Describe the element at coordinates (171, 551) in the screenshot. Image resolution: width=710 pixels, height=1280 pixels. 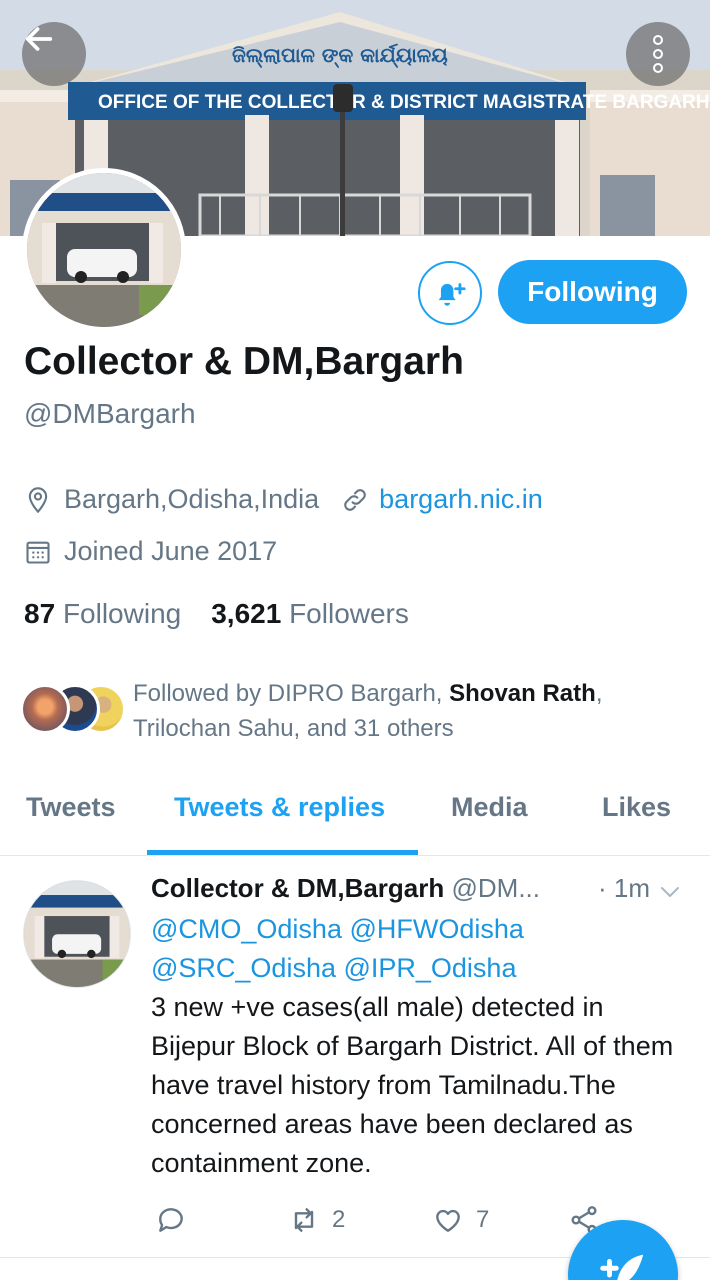
I see `profile-joined-date: Joined June 2017` at that location.